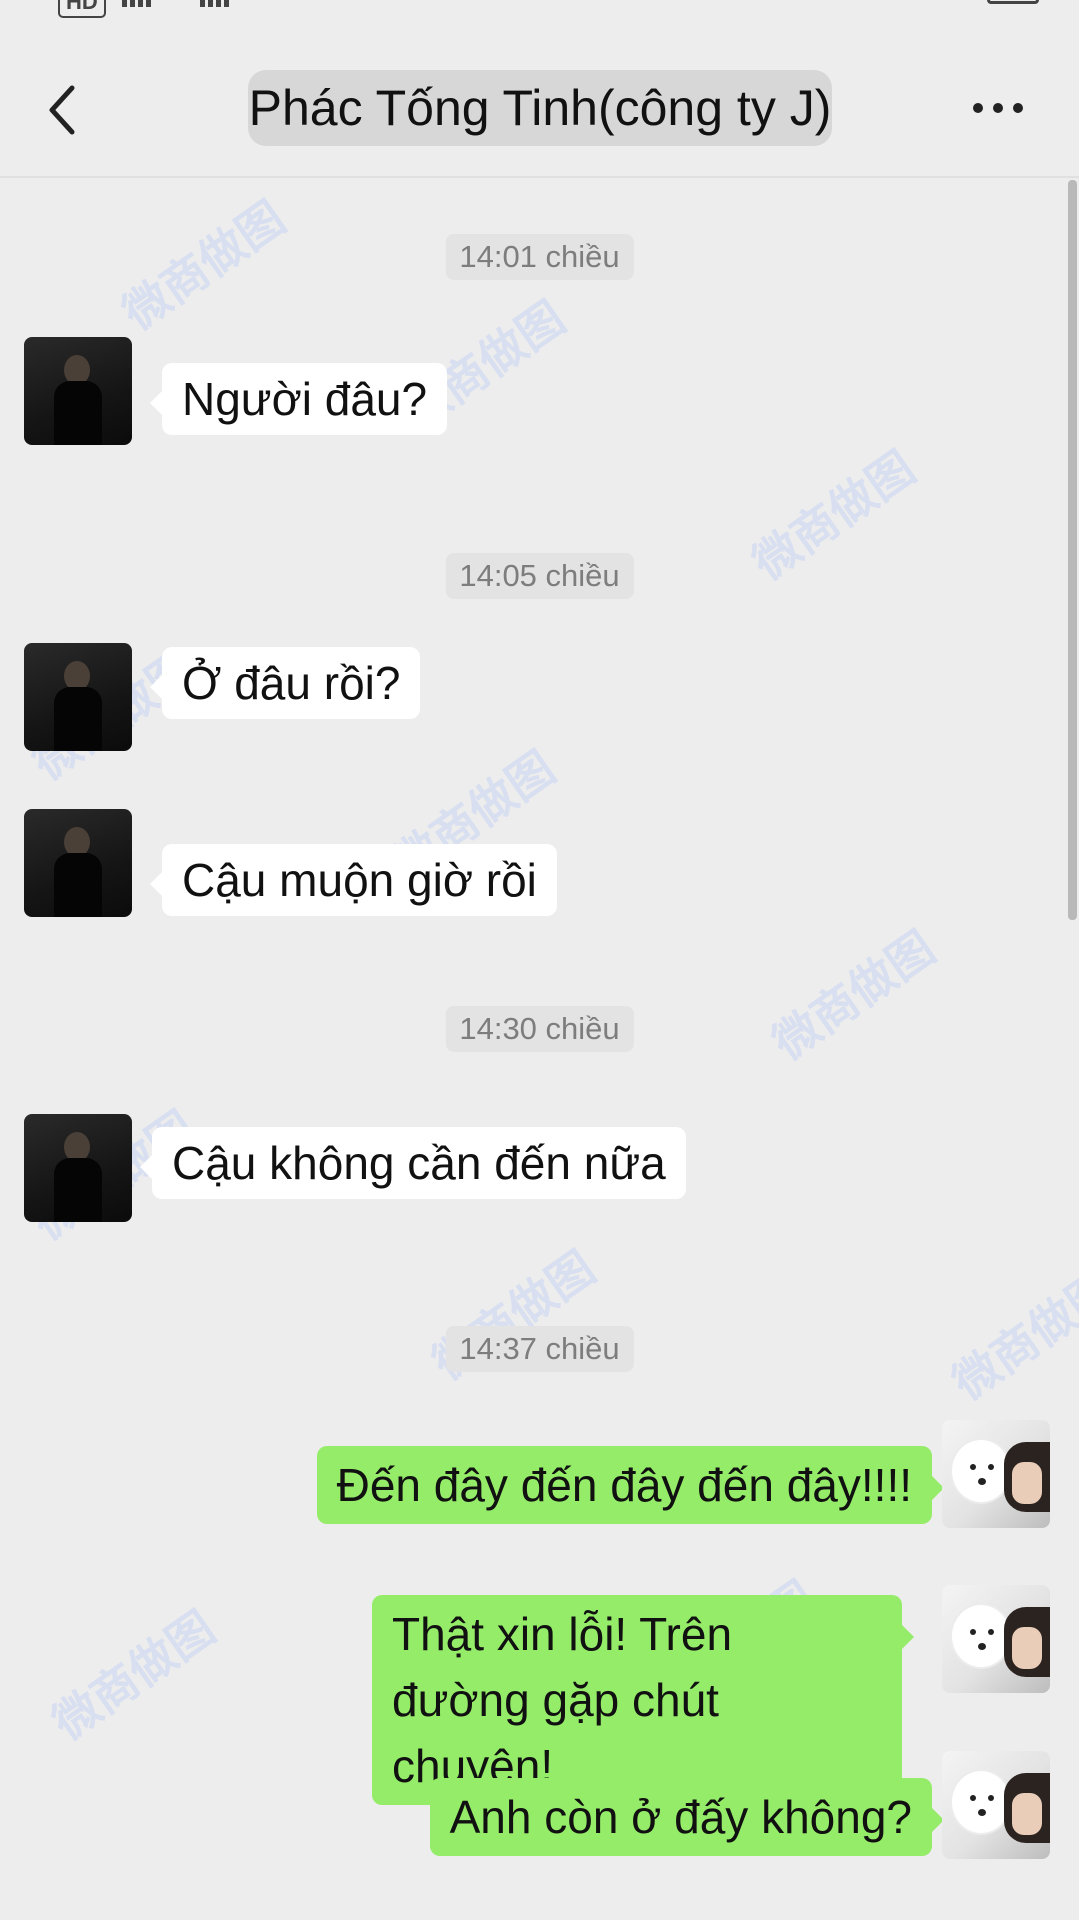 Image resolution: width=1079 pixels, height=1920 pixels. I want to click on chevron-left-icon, so click(62, 110).